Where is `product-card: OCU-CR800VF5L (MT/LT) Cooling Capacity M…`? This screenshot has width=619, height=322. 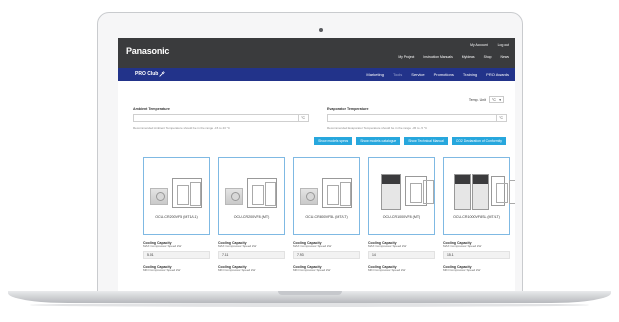 product-card: OCU-CR800VF5L (MT/LT) Cooling Capacity M… is located at coordinates (326, 215).